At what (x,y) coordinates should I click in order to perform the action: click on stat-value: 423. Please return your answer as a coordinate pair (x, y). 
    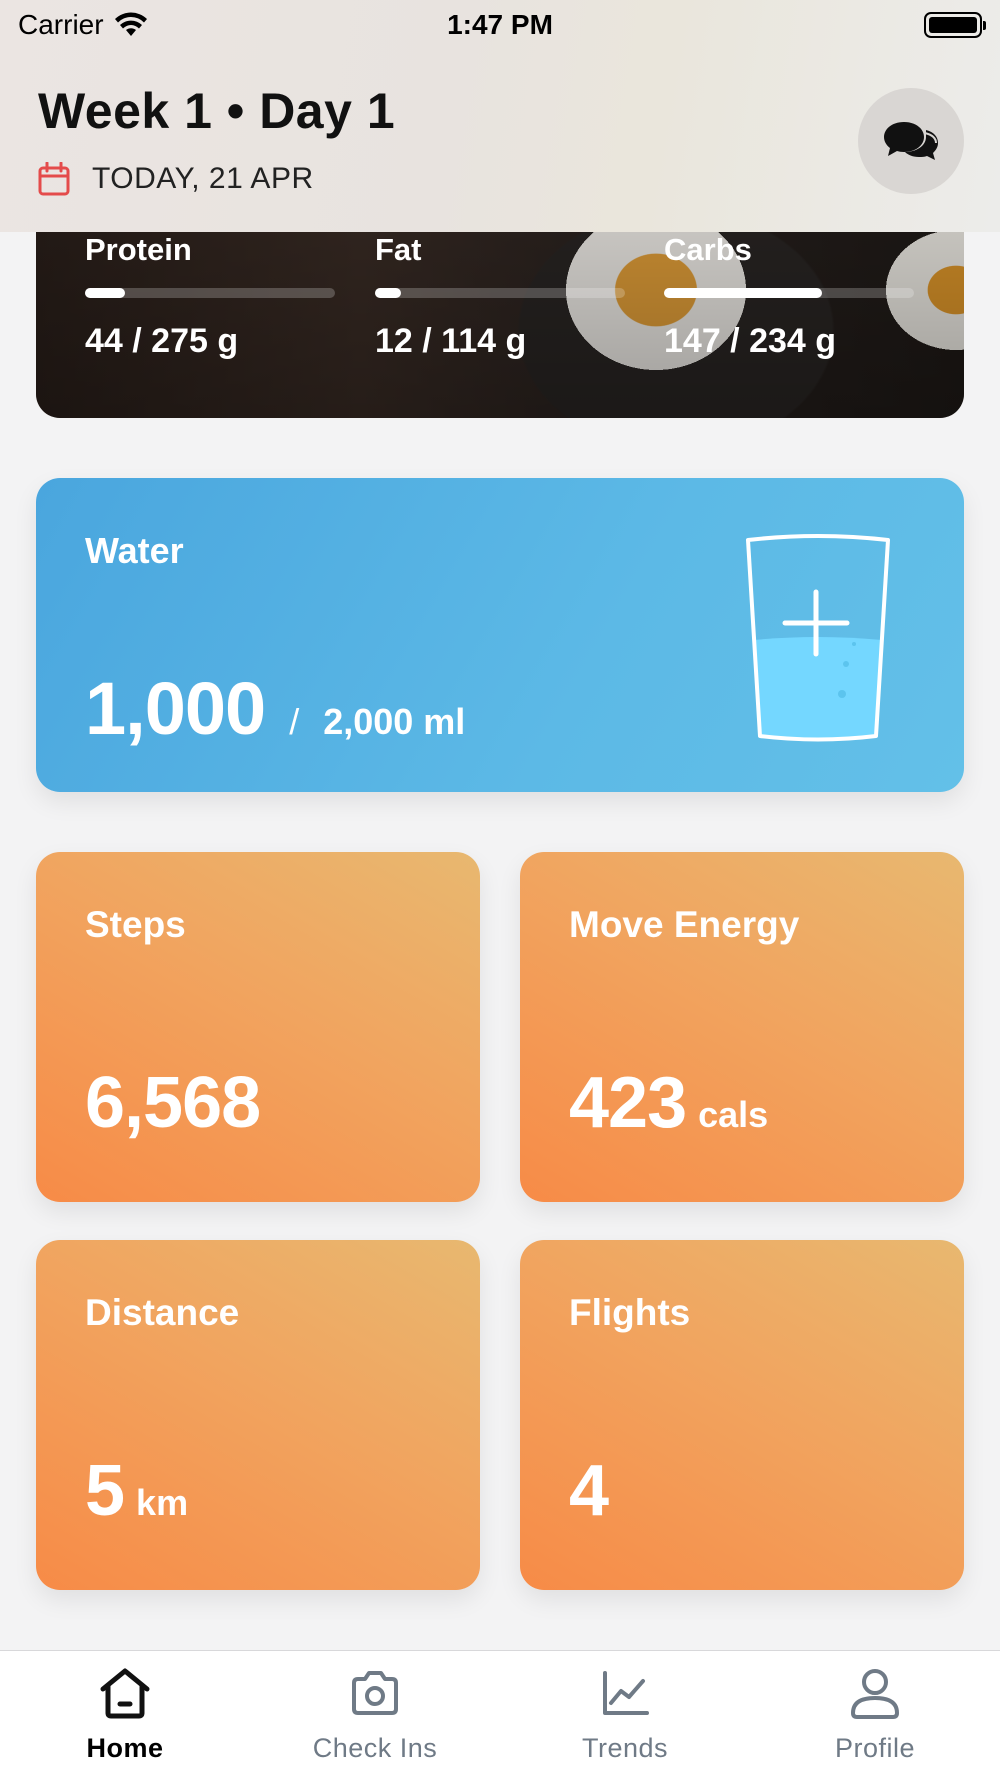
    Looking at the image, I should click on (628, 1103).